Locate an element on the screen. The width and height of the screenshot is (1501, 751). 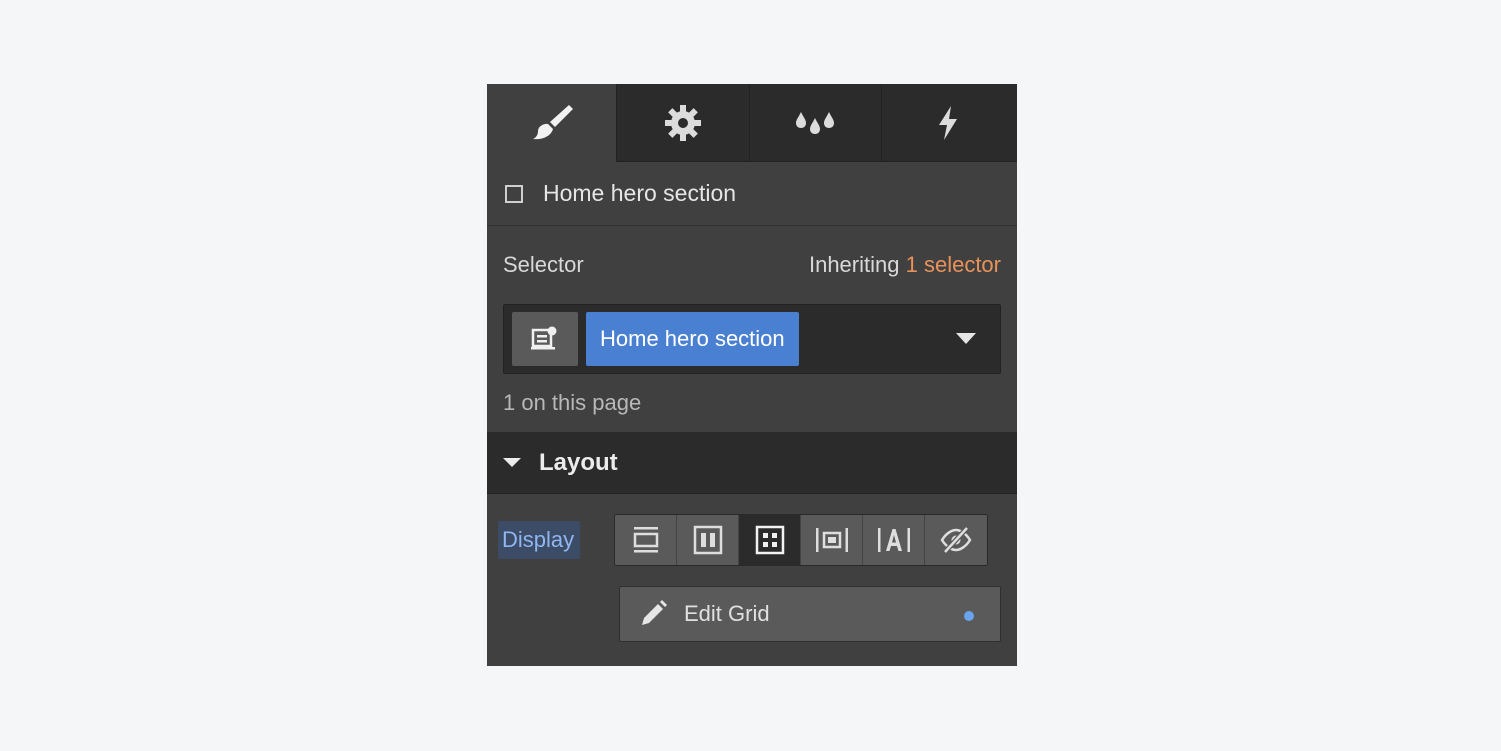
tab-interactions is located at coordinates (948, 123).